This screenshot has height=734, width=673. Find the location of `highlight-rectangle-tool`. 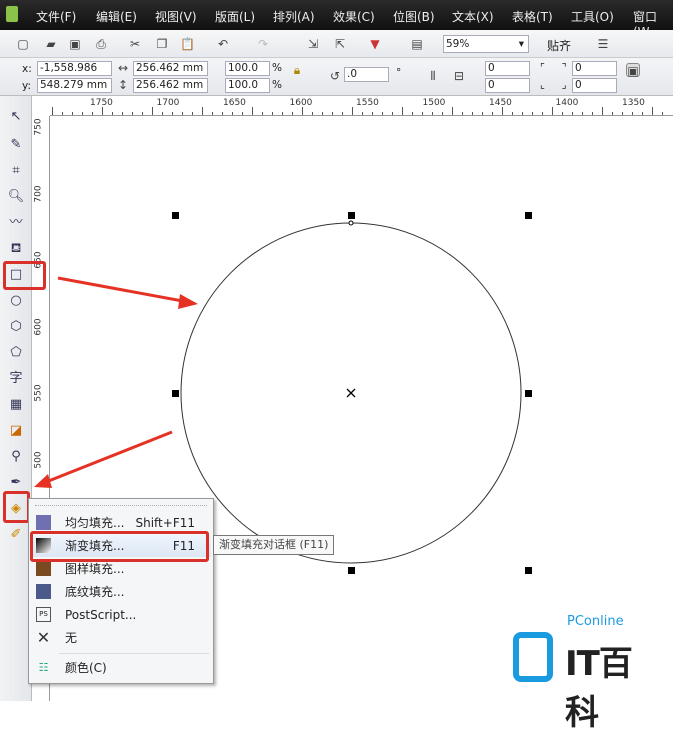

highlight-rectangle-tool is located at coordinates (24, 275).